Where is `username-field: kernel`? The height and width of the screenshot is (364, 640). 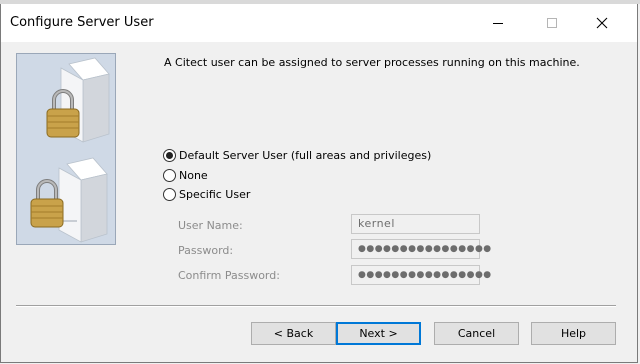
username-field: kernel is located at coordinates (415, 224).